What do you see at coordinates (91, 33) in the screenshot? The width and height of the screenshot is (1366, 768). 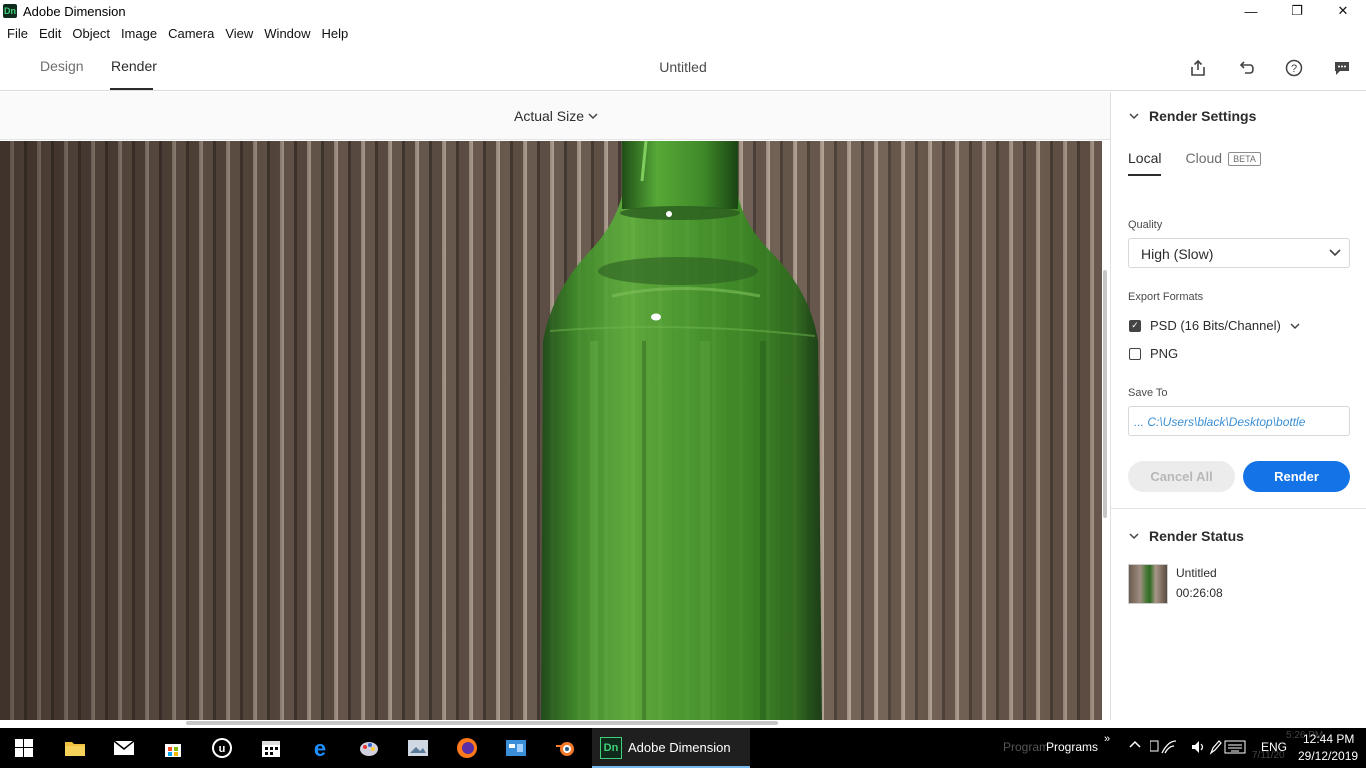 I see `menu-object: Object` at bounding box center [91, 33].